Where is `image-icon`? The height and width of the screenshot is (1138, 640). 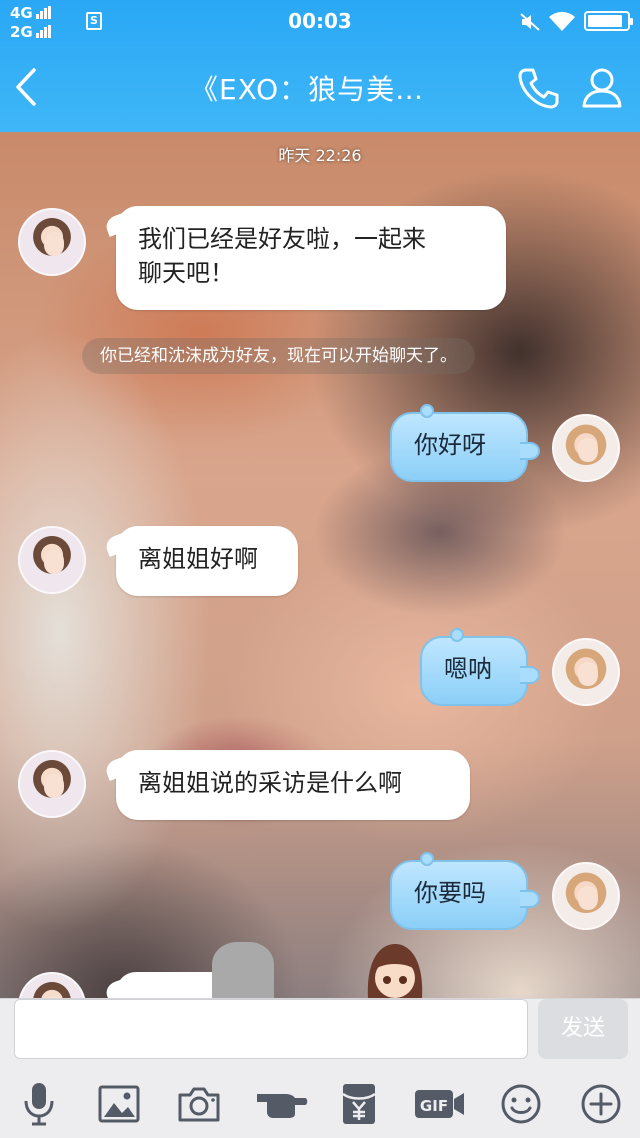 image-icon is located at coordinates (119, 1104).